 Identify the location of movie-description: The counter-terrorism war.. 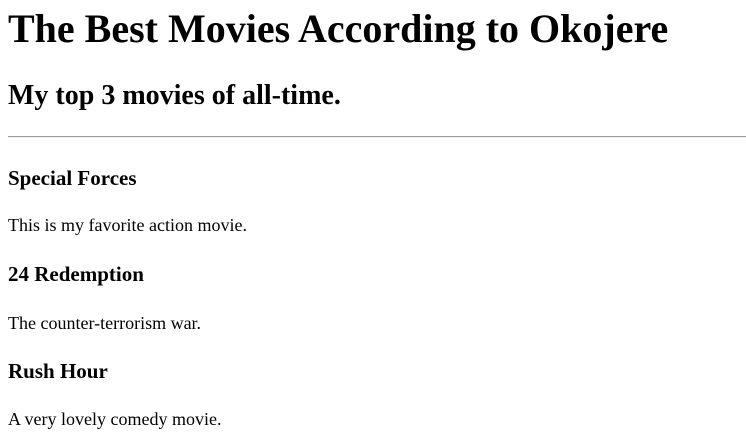
(105, 323).